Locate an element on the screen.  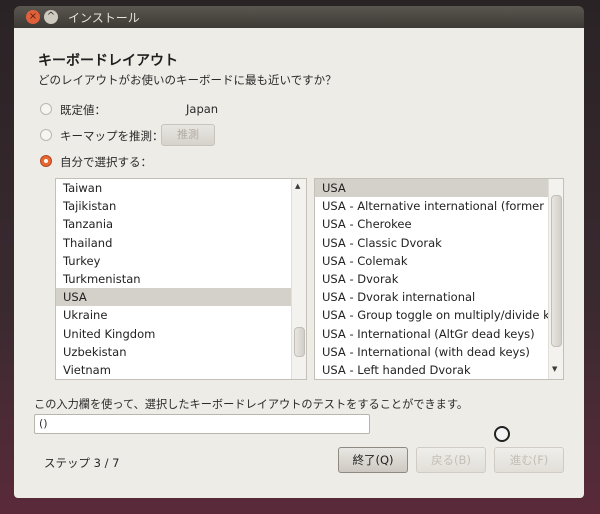
country-list-item: Turkey is located at coordinates (181, 261).